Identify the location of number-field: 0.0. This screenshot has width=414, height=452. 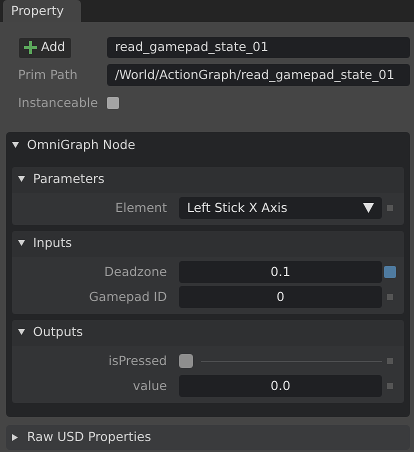
(280, 386).